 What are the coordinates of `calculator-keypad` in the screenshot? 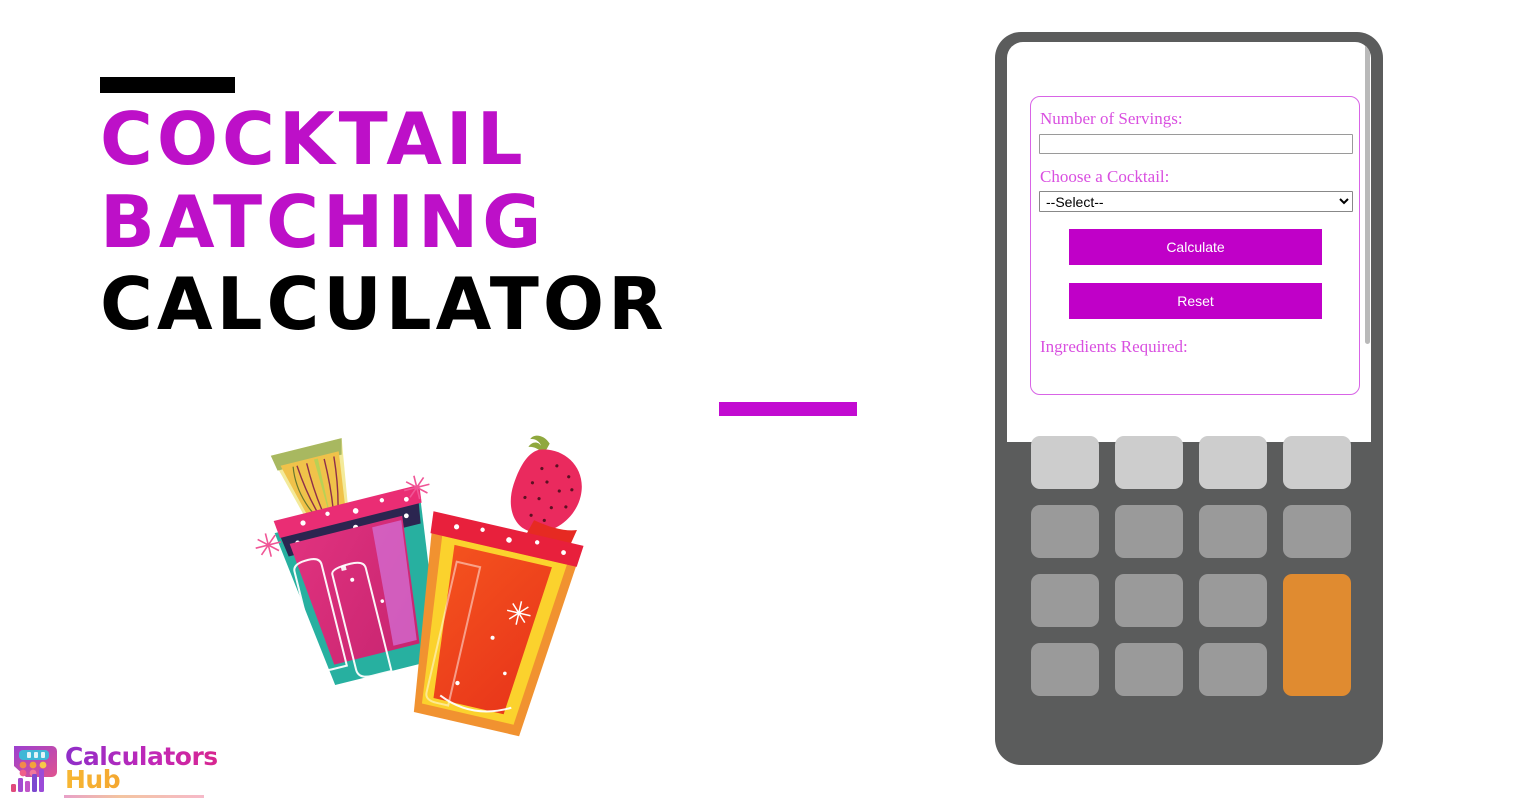 It's located at (1191, 566).